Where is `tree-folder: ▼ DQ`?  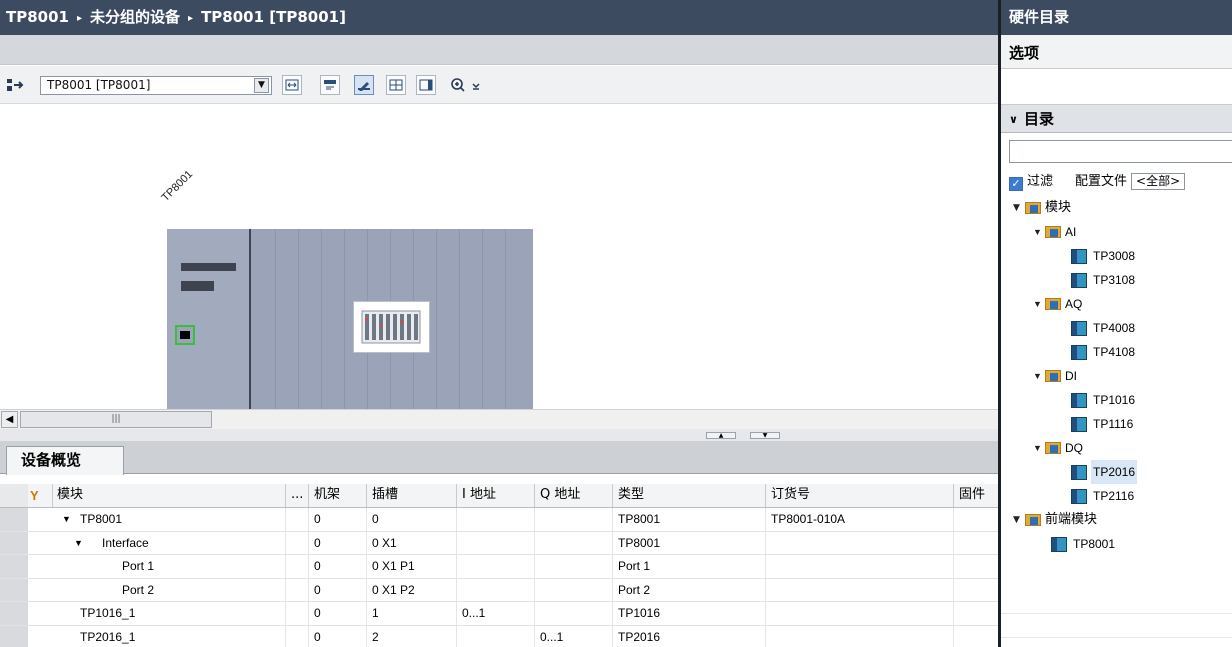
tree-folder: ▼ DQ is located at coordinates (1116, 448).